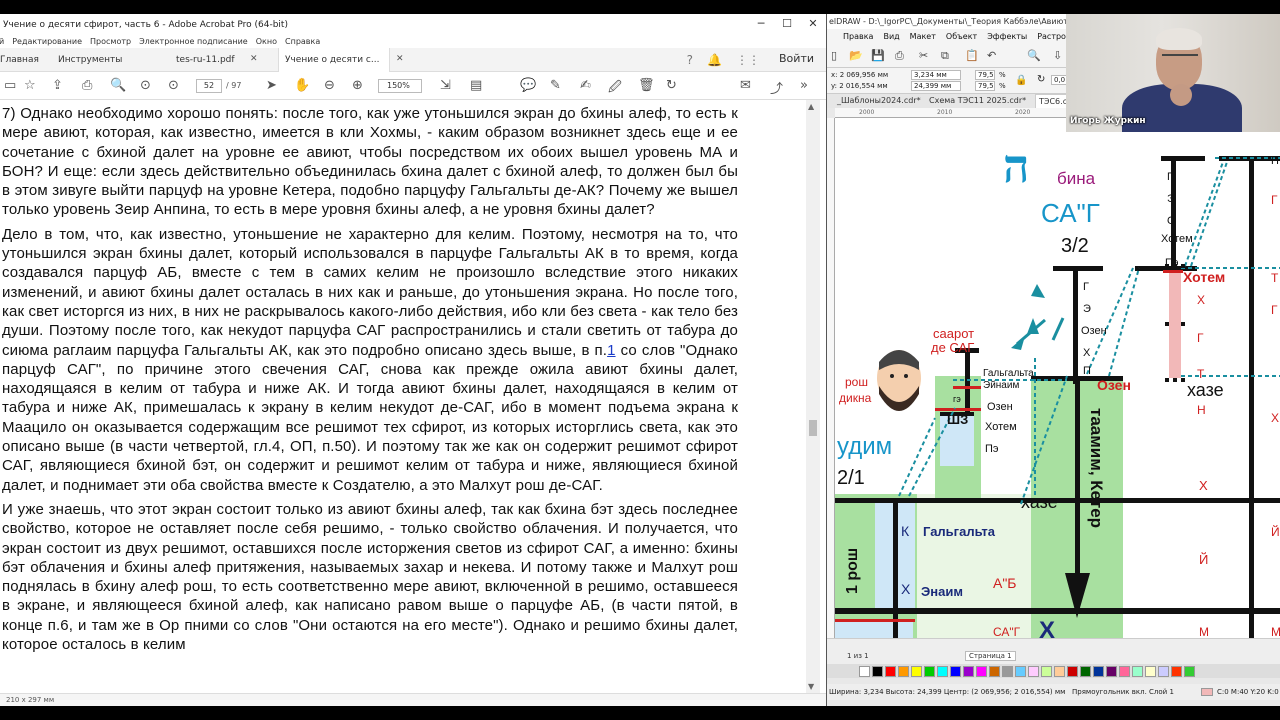  What do you see at coordinates (891, 38) in the screenshot?
I see `corel-menu-view: Вид` at bounding box center [891, 38].